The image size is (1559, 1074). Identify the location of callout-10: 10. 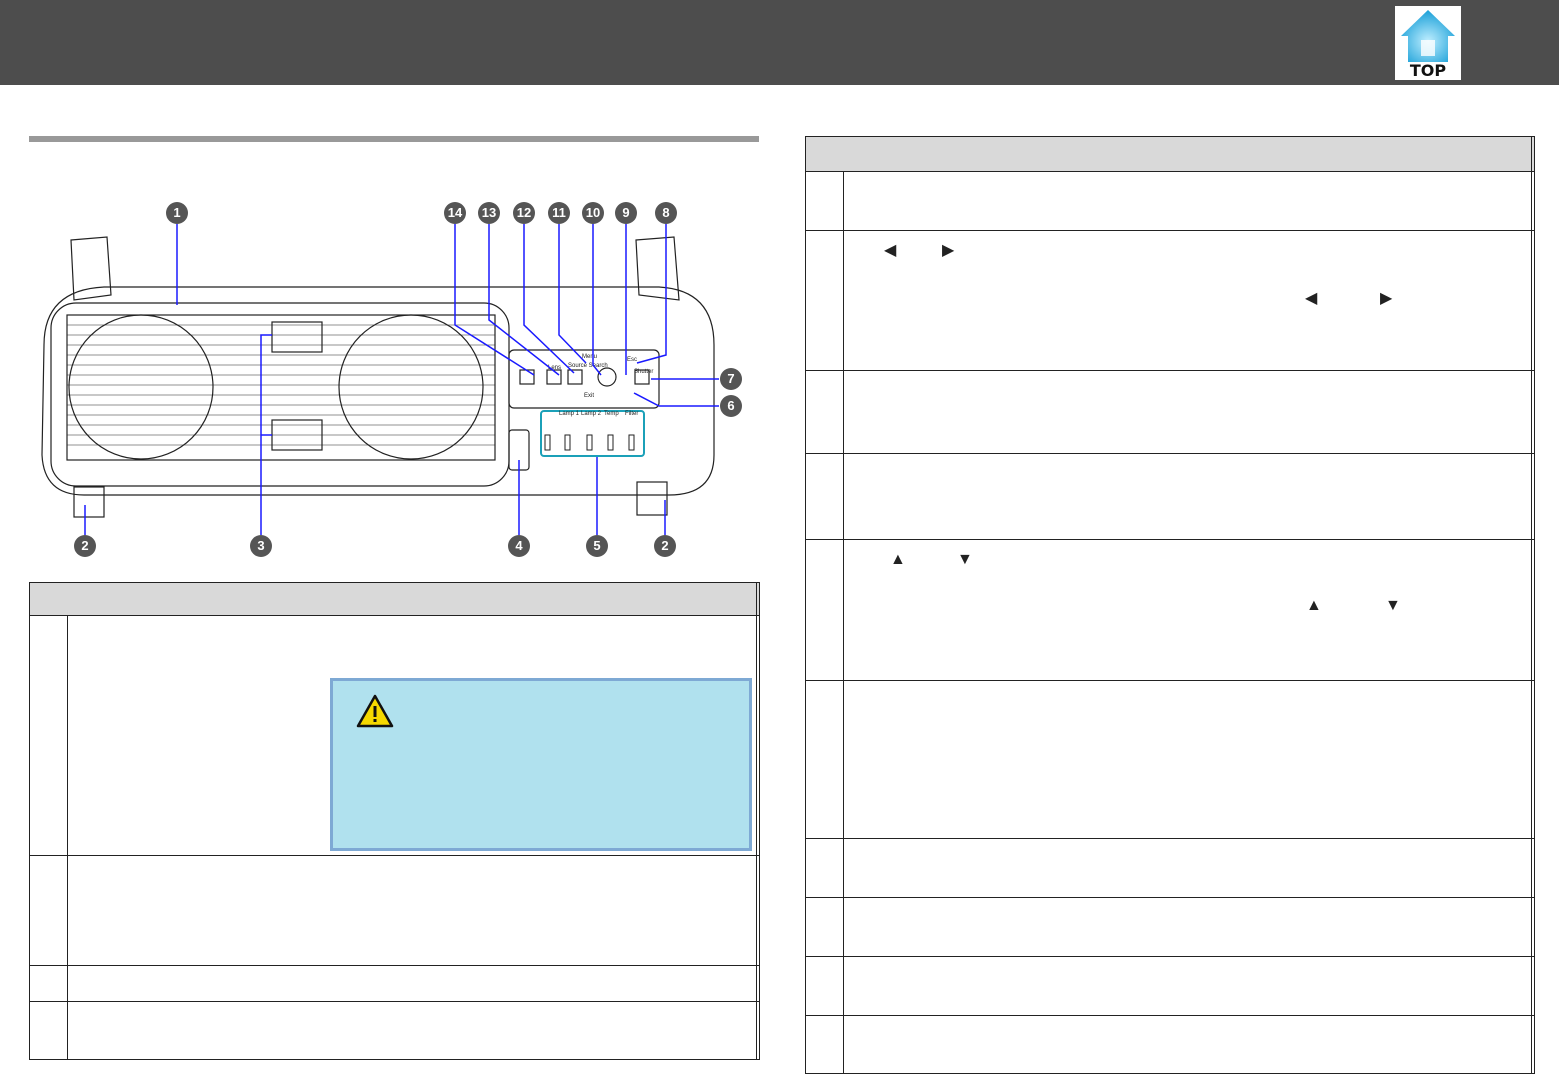
(593, 213).